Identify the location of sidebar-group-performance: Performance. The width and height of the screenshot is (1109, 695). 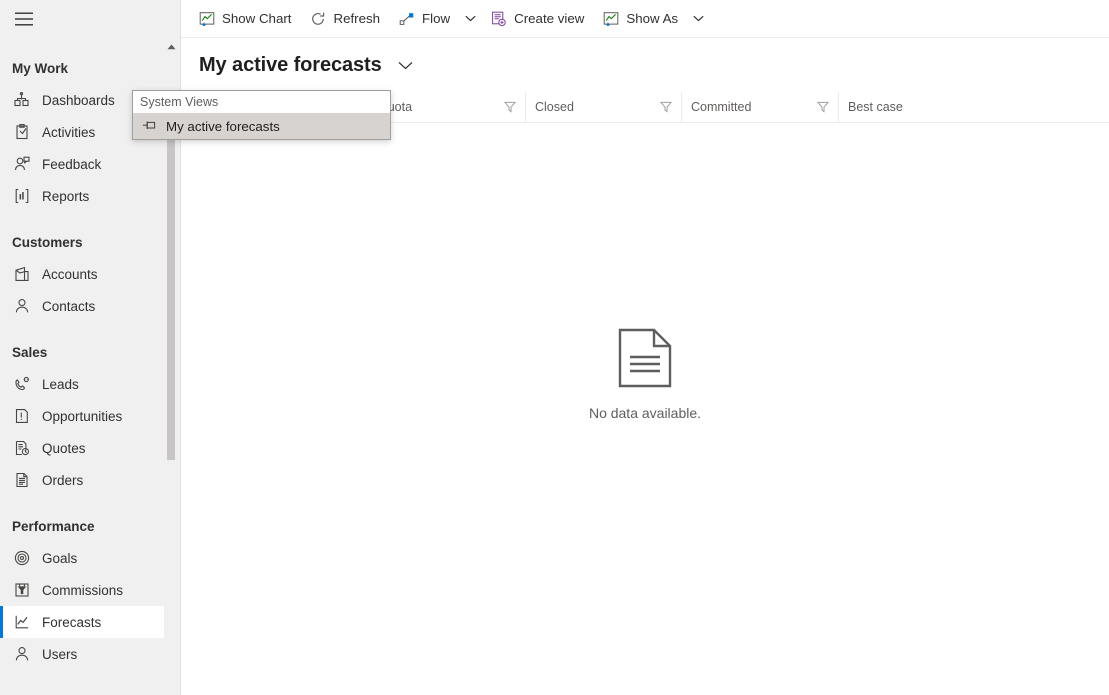
(53, 526).